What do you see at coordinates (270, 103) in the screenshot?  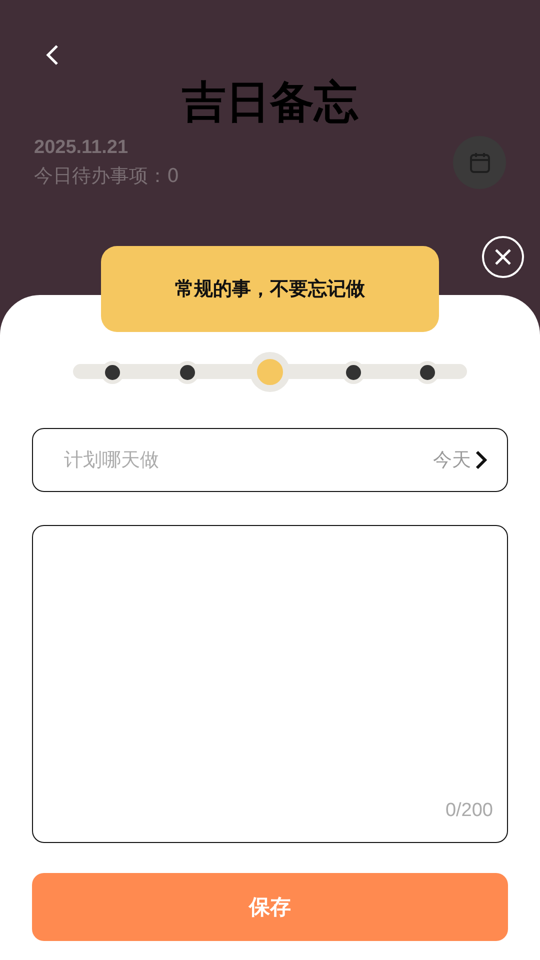 I see `page-title: 吉日备忘` at bounding box center [270, 103].